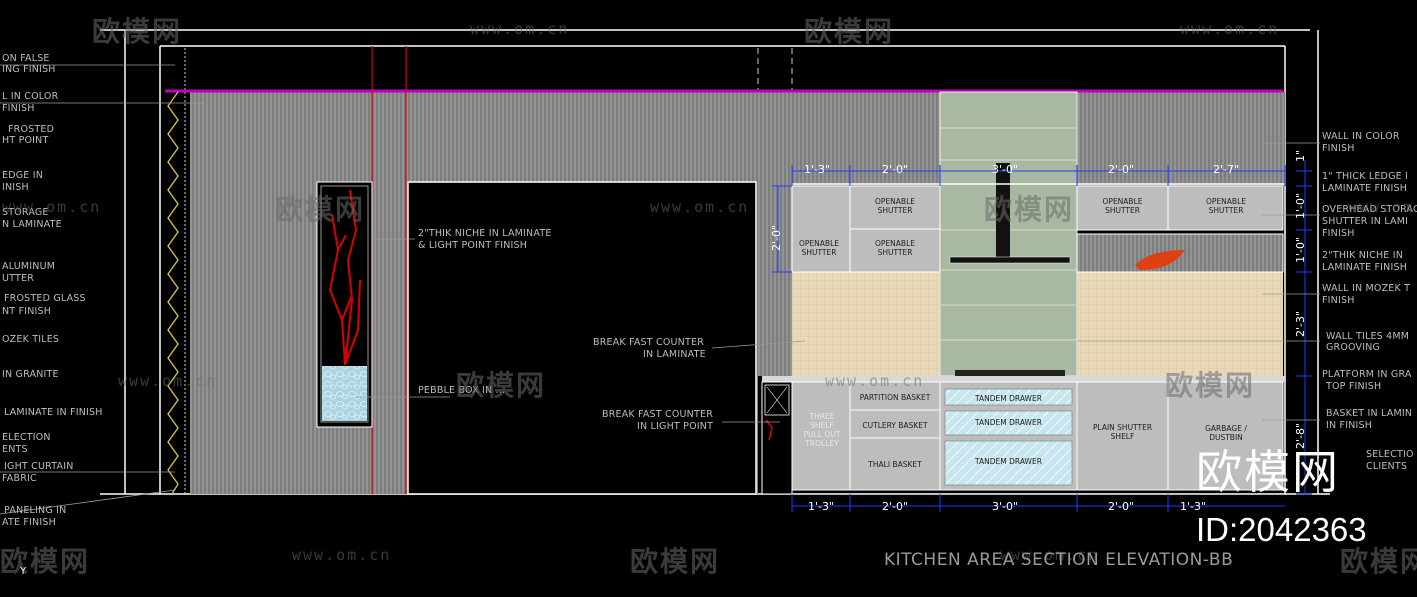 This screenshot has height=597, width=1417. What do you see at coordinates (895, 425) in the screenshot?
I see `cabinet-label: CUTLERY BASKET` at bounding box center [895, 425].